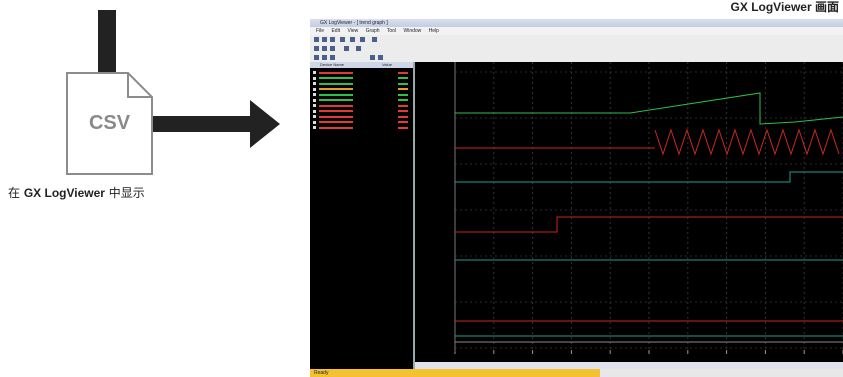 This screenshot has width=843, height=377. I want to click on menu-help: Help, so click(434, 31).